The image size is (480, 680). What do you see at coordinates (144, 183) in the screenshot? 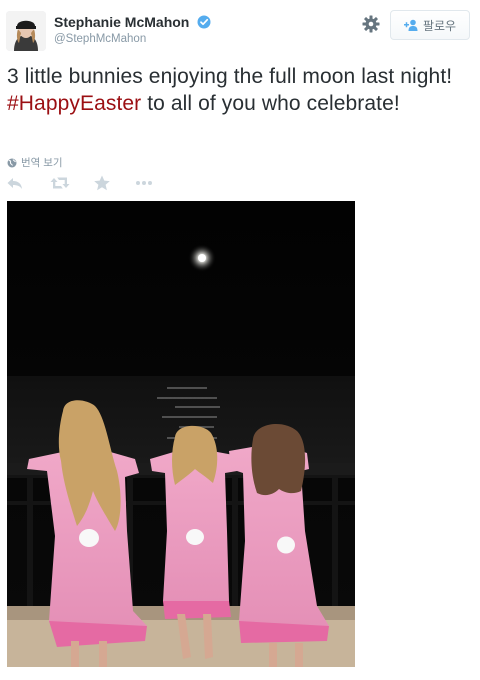
I see `more-icon` at bounding box center [144, 183].